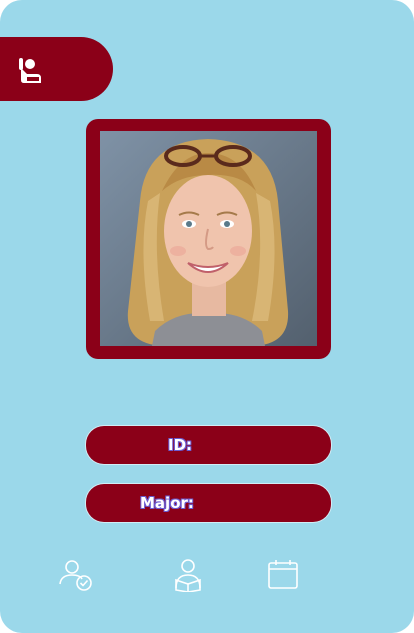  Describe the element at coordinates (283, 575) in the screenshot. I see `calendar-icon` at that location.